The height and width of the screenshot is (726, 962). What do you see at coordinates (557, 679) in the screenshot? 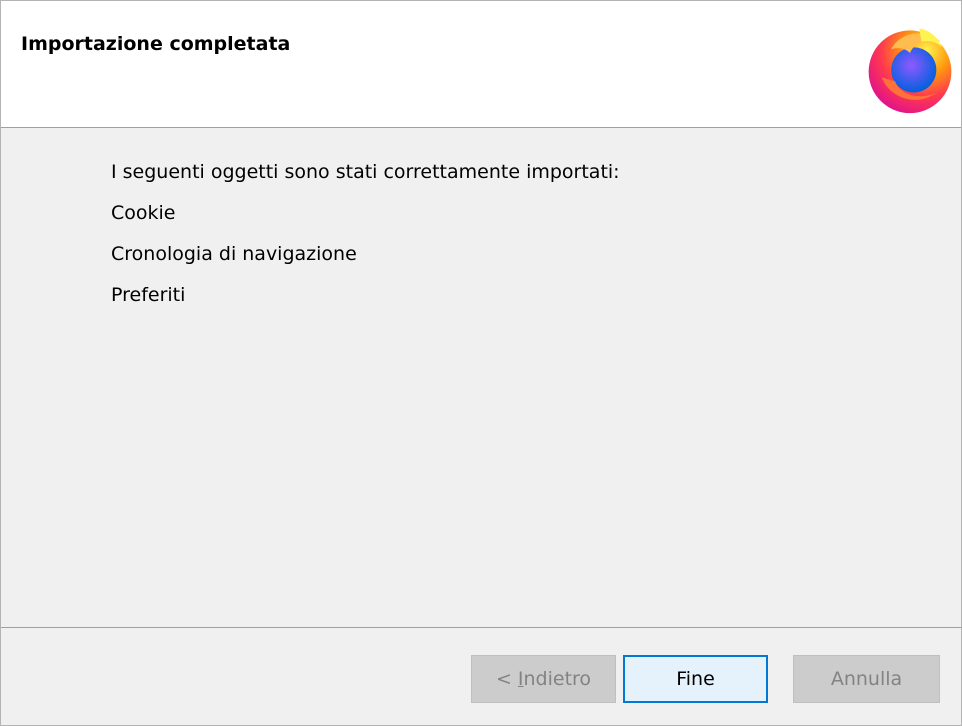
I see `back-button-label: ndietro` at bounding box center [557, 679].